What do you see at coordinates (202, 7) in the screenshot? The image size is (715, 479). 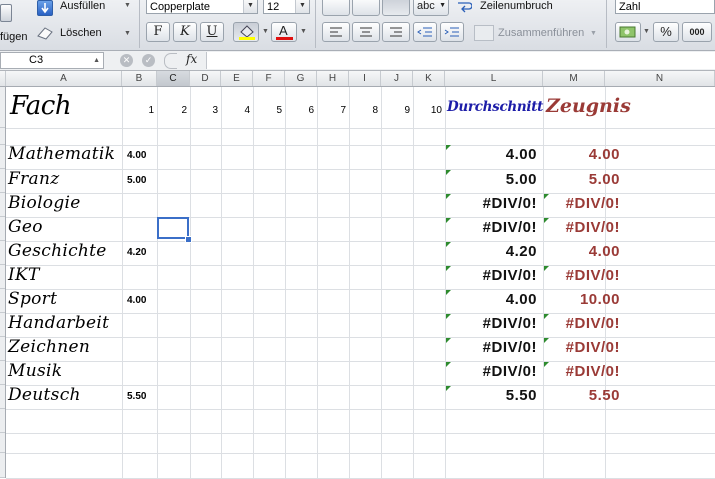 I see `font-name-select: Copperplate ▼` at bounding box center [202, 7].